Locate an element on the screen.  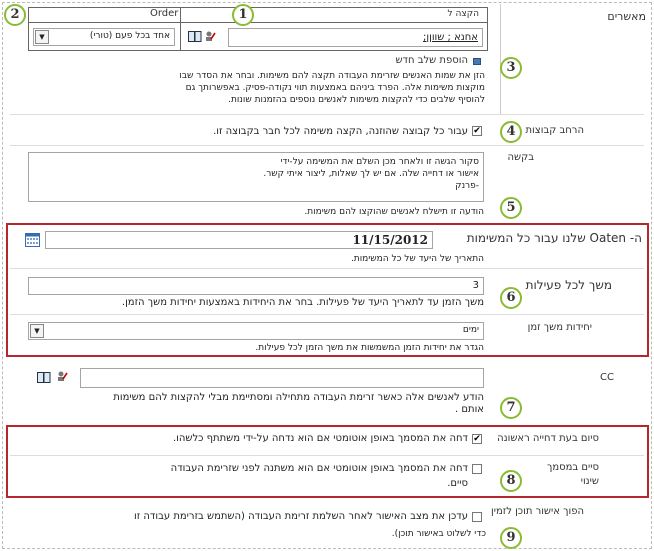
due-date-input: 11/15/2012 is located at coordinates (239, 240).